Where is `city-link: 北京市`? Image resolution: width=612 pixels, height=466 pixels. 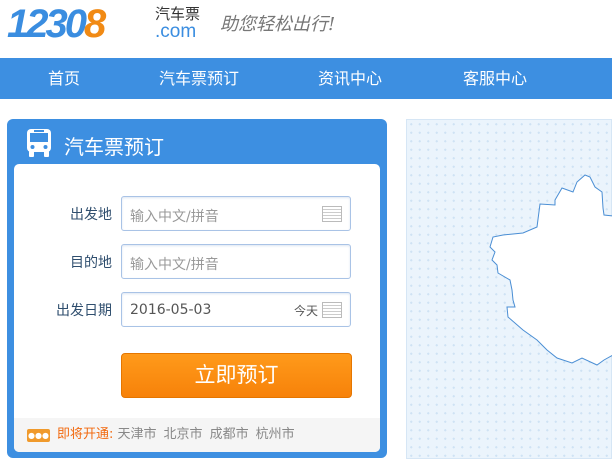 city-link: 北京市 is located at coordinates (183, 434).